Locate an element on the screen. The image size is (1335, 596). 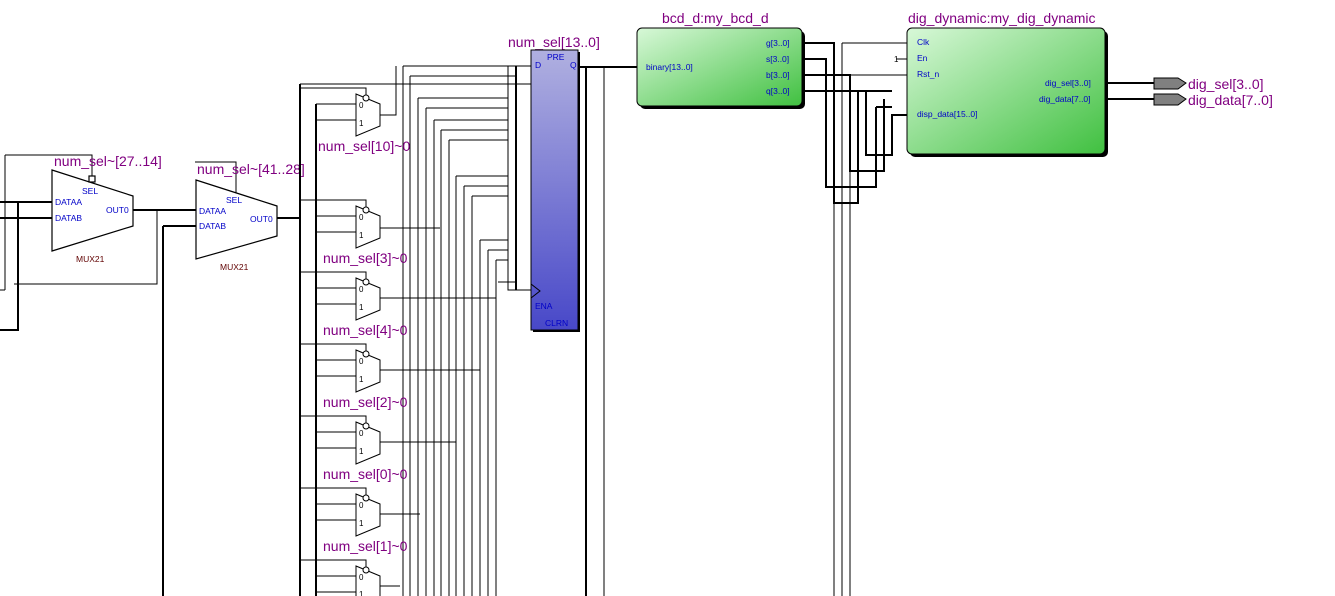
mux21-b-name: num_sel~[41..28] is located at coordinates (251, 169).